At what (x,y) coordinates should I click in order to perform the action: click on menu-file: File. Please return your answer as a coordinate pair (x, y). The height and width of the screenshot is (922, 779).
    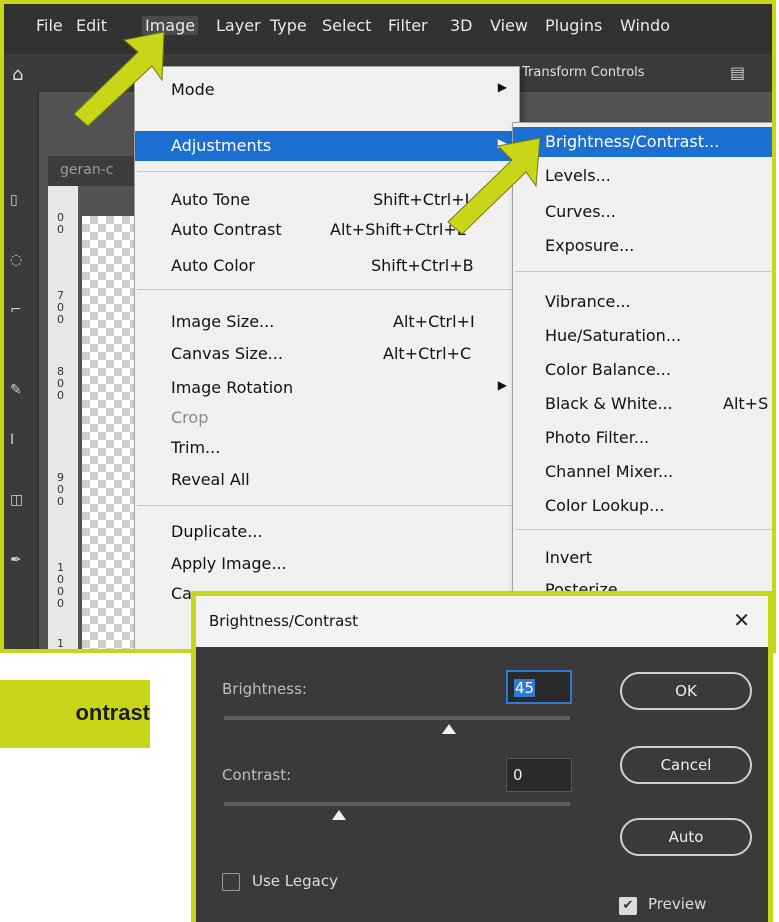
    Looking at the image, I should click on (49, 25).